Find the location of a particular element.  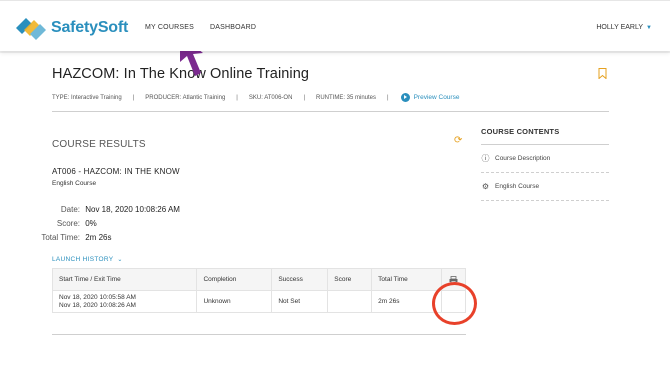

meta-type: TYPE: Interactive Training is located at coordinates (87, 97).